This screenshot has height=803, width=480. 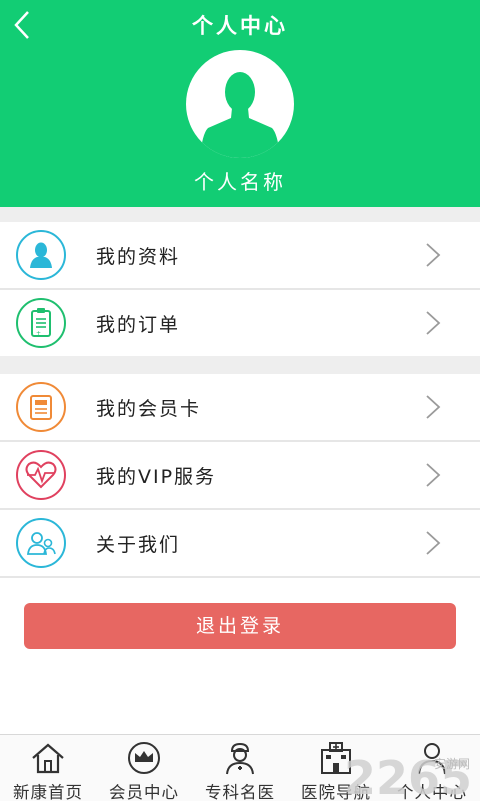 I want to click on profile-icon, so click(x=41, y=255).